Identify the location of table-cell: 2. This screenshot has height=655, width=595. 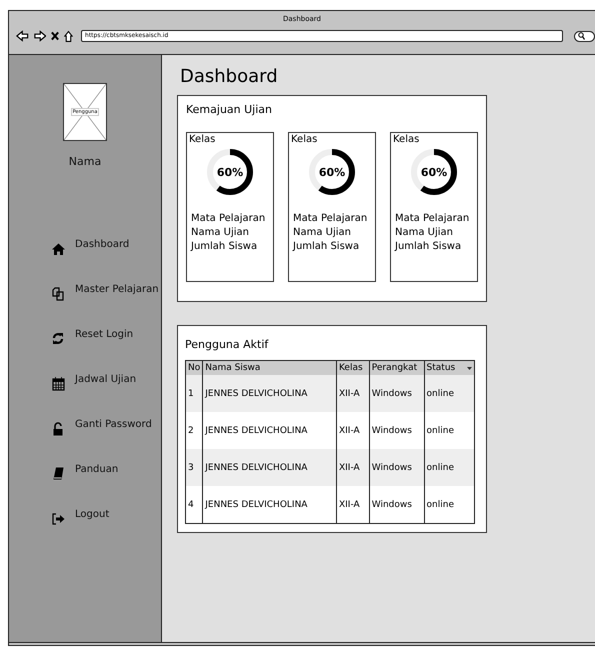
(194, 430).